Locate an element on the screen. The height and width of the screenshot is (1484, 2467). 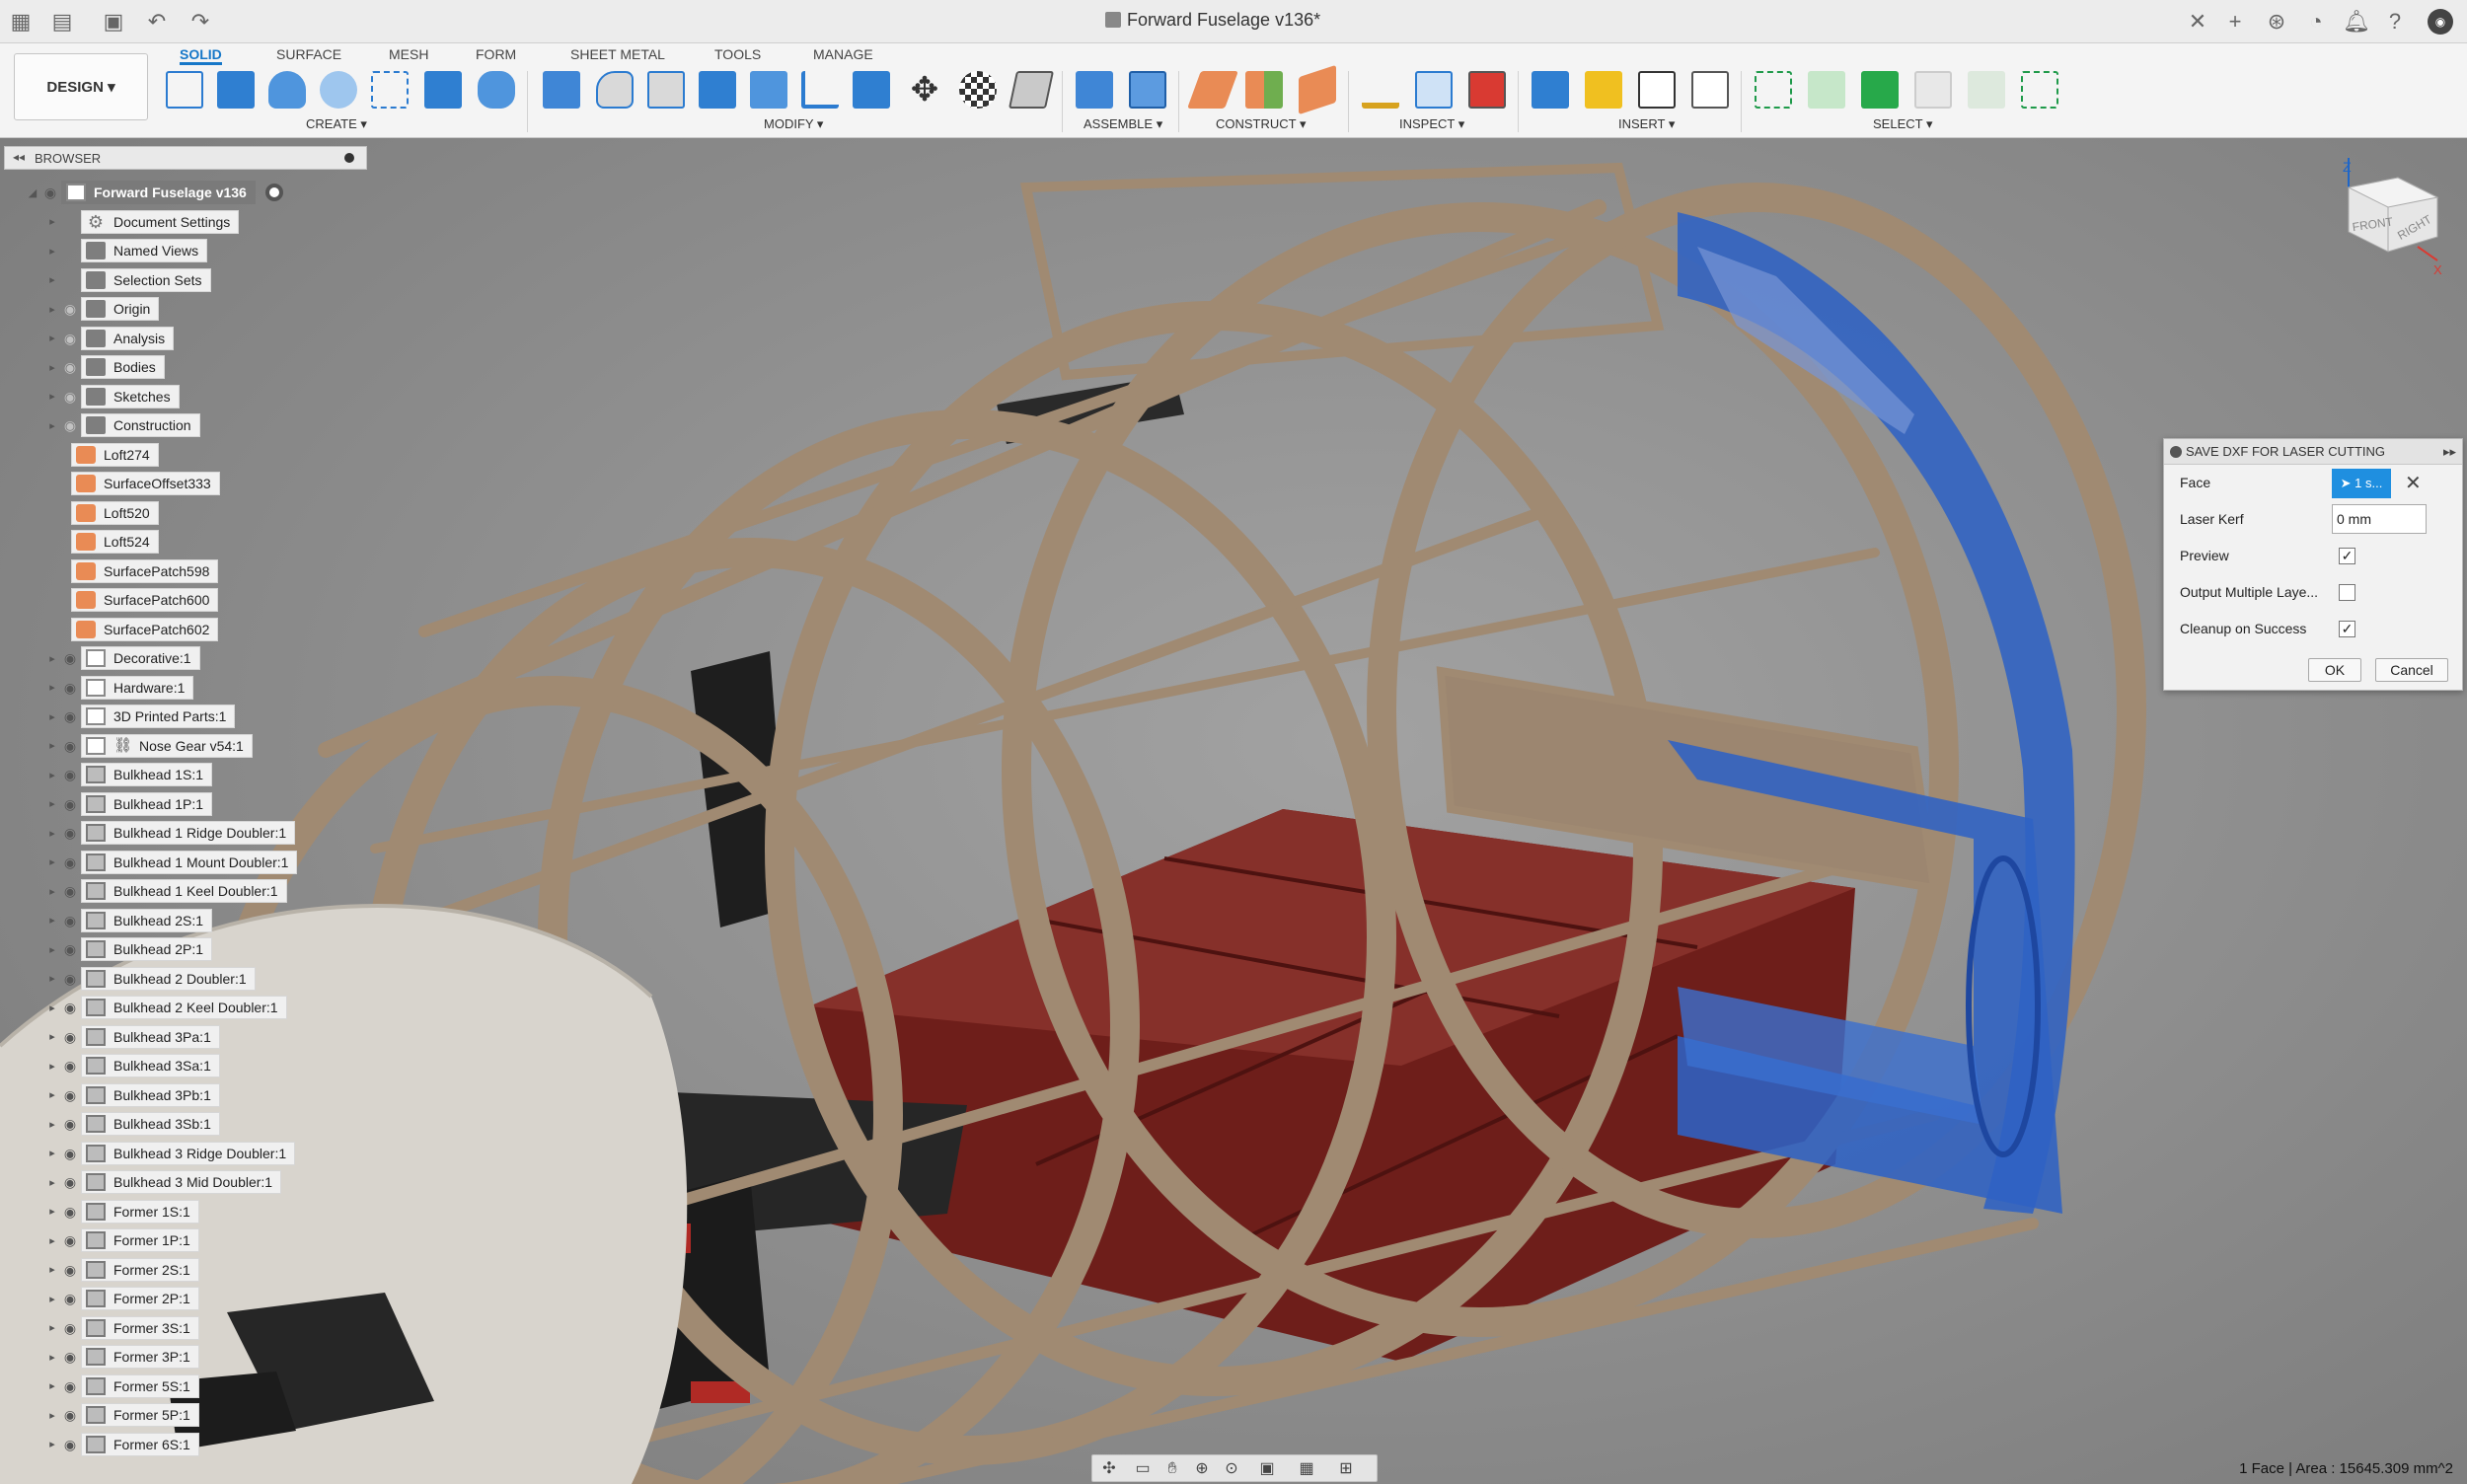
orbit-icon: ✣ is located at coordinates (1109, 1469).